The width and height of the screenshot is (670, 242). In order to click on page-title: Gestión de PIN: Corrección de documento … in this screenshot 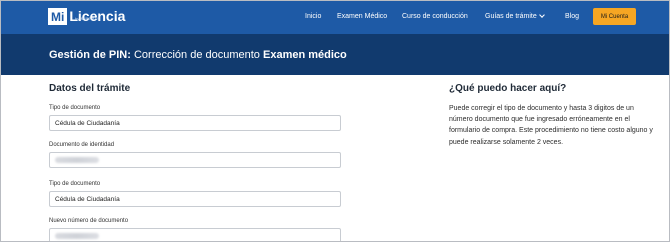, I will do `click(198, 55)`.